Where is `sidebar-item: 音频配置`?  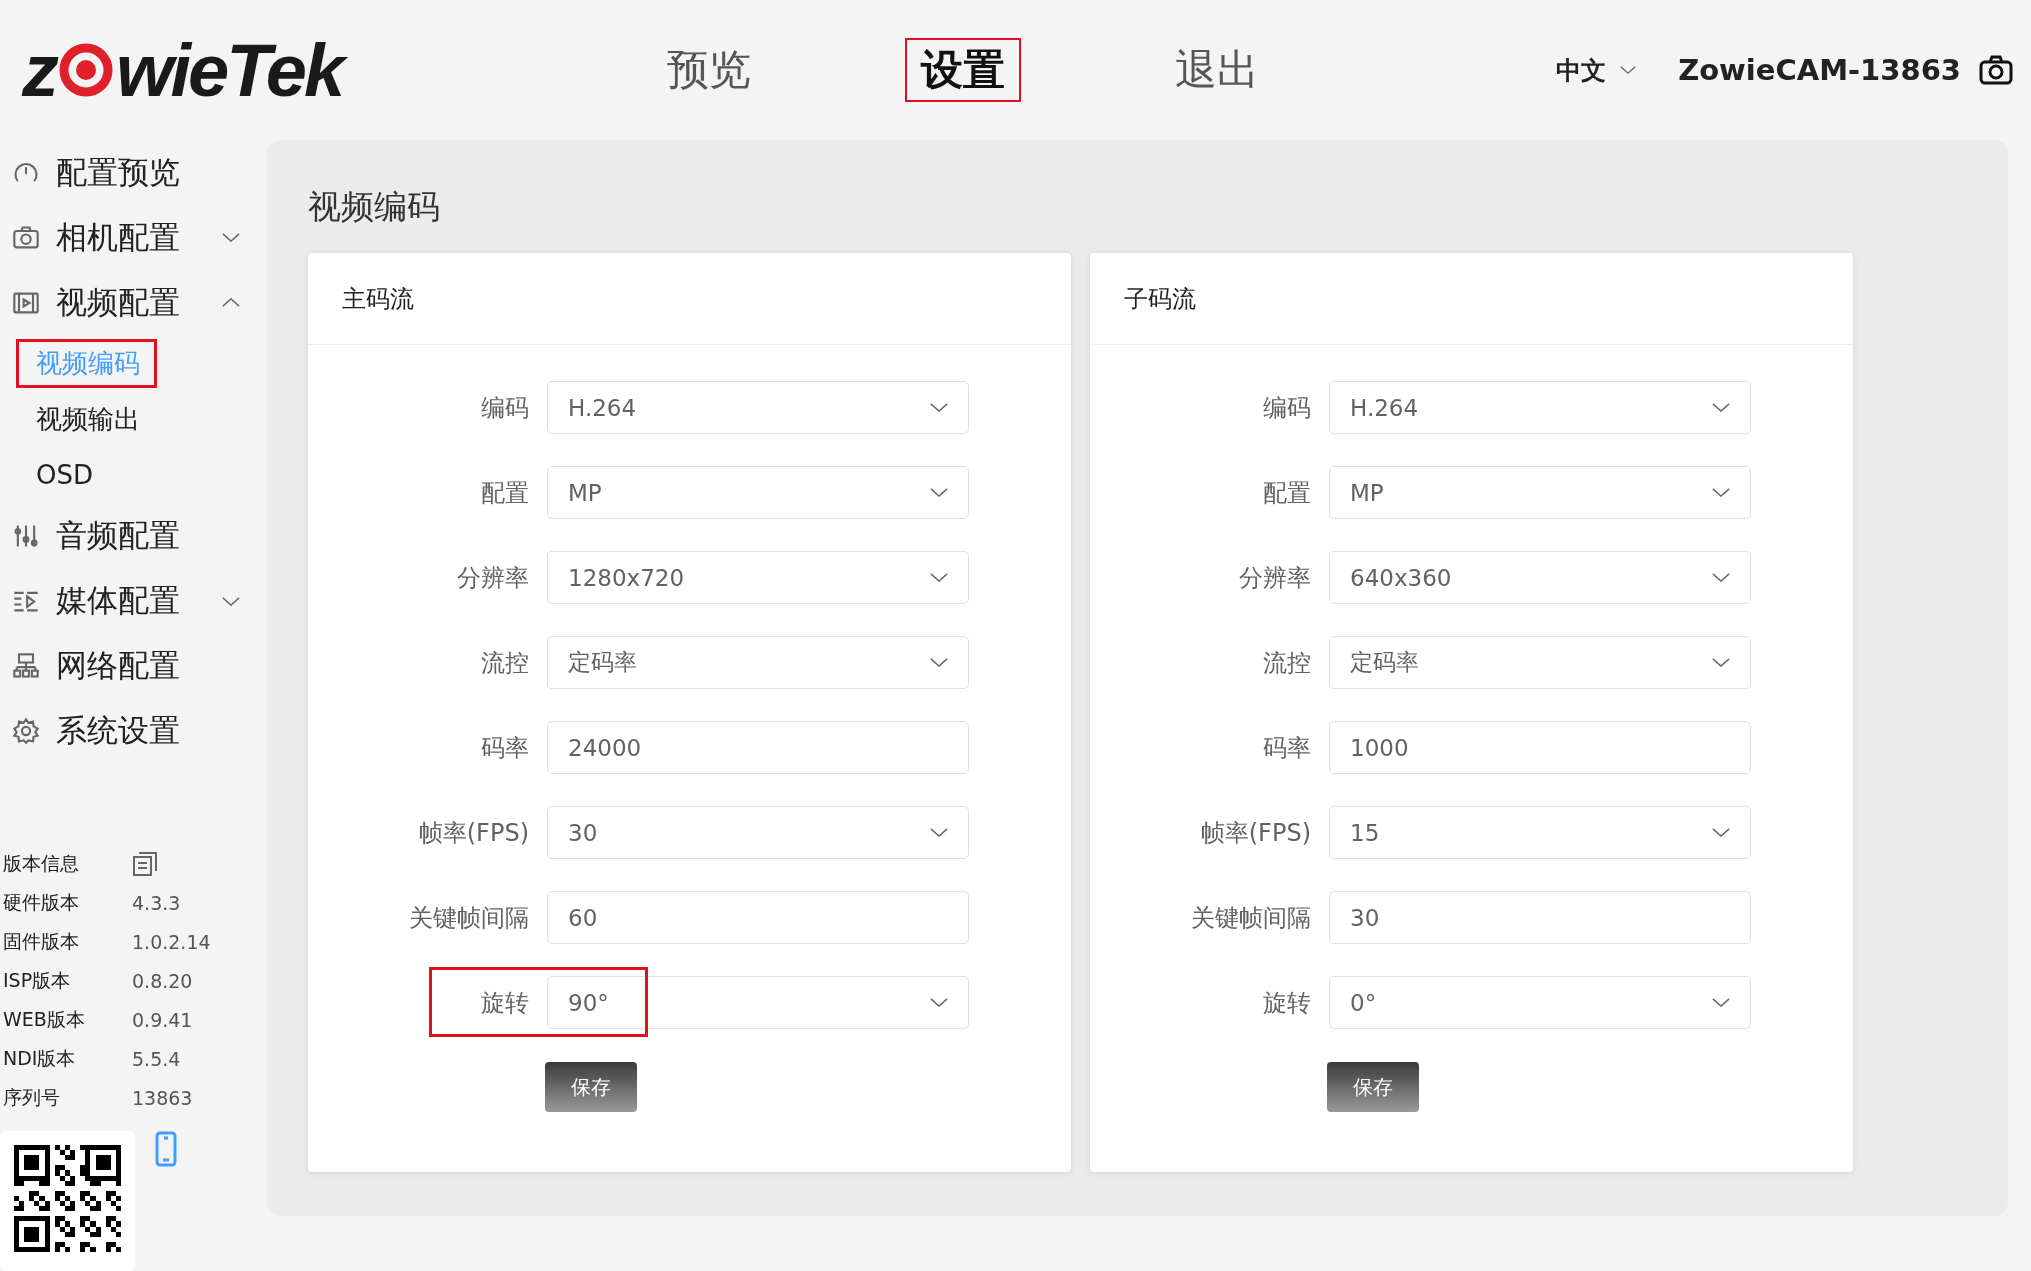
sidebar-item: 音频配置 is located at coordinates (133, 536).